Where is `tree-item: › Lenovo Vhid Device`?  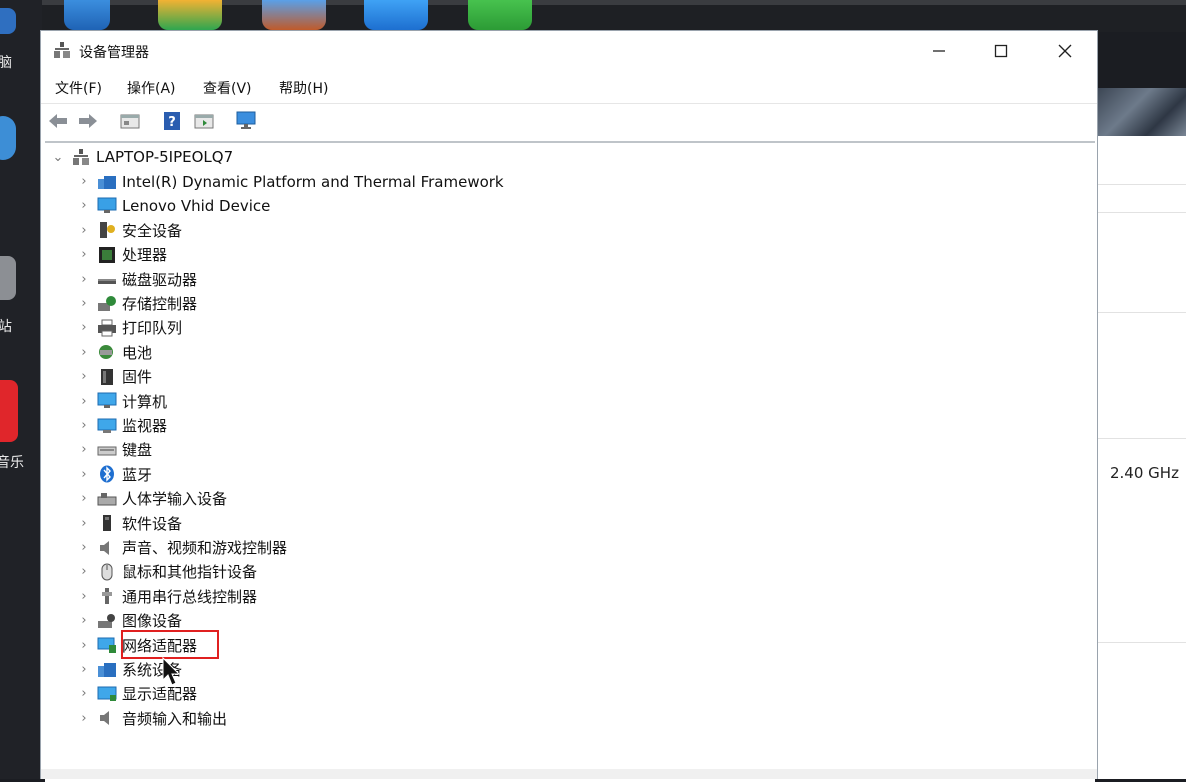 tree-item: › Lenovo Vhid Device is located at coordinates (173, 206).